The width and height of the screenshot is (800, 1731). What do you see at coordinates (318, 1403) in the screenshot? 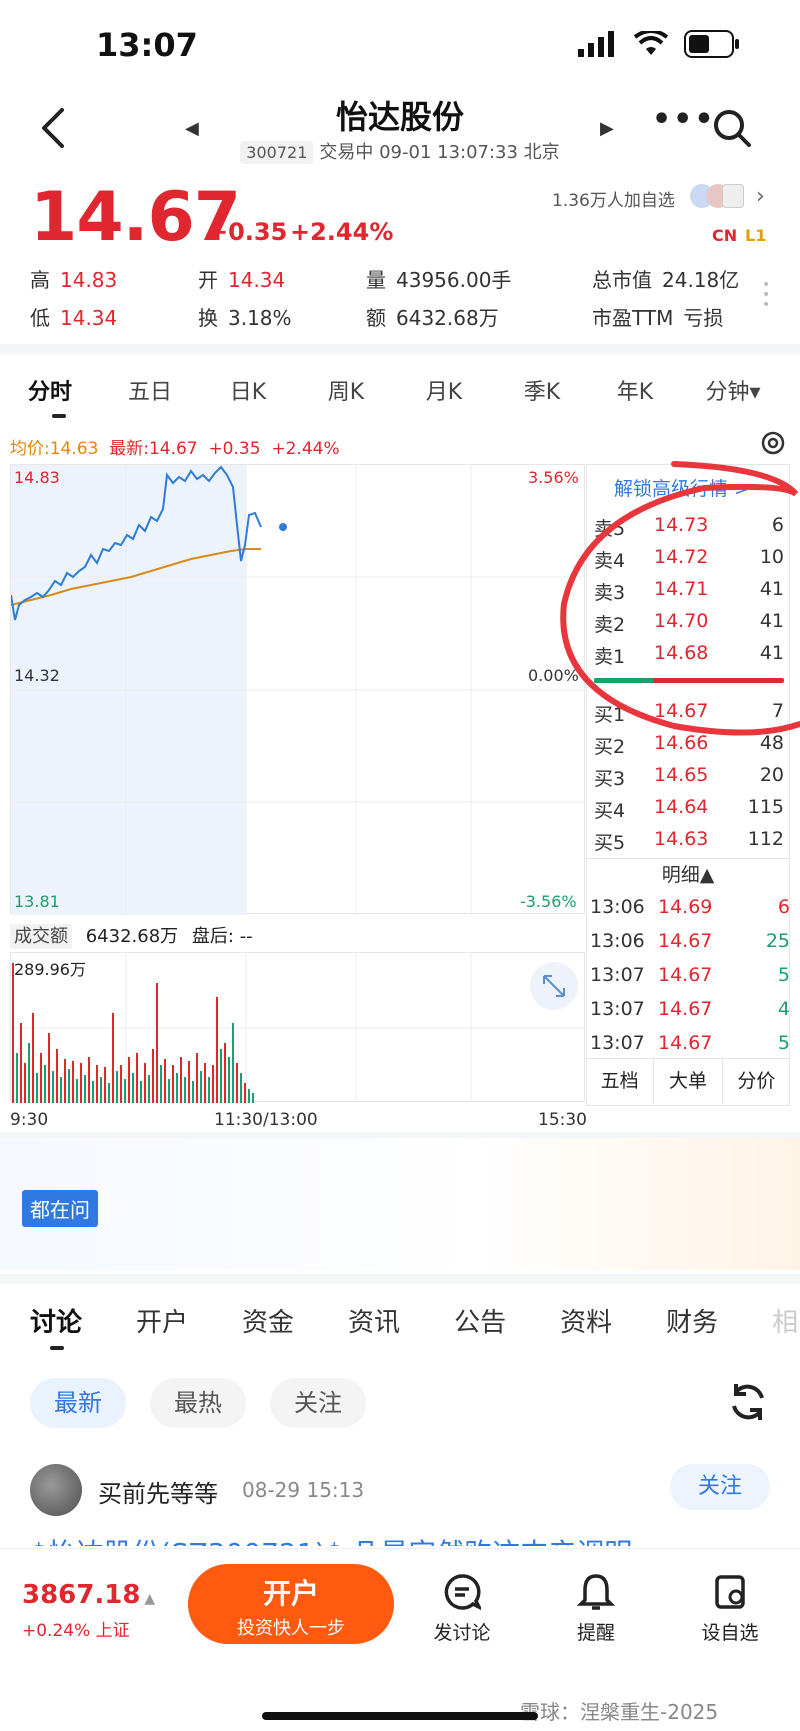
I see `filter-following: 关注` at bounding box center [318, 1403].